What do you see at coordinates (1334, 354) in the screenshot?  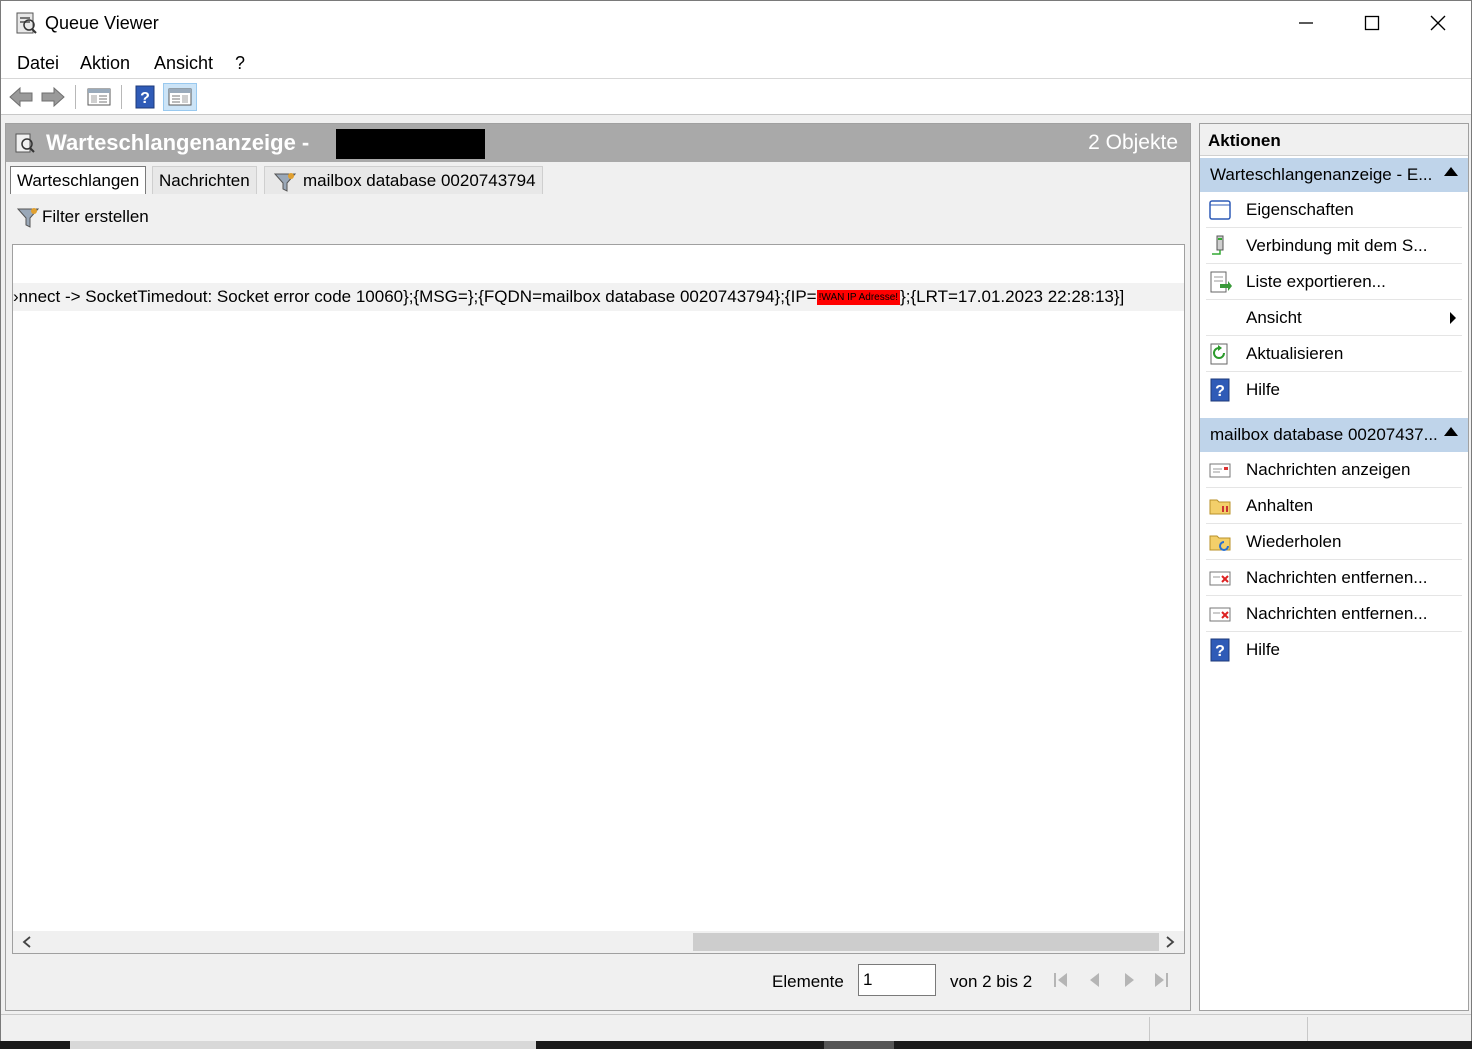 I see `action-aktualisieren: Aktualisieren` at bounding box center [1334, 354].